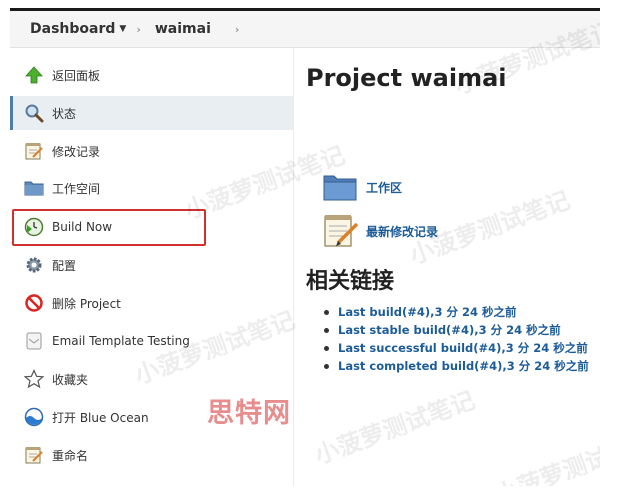  What do you see at coordinates (34, 227) in the screenshot?
I see `clock-play-icon` at bounding box center [34, 227].